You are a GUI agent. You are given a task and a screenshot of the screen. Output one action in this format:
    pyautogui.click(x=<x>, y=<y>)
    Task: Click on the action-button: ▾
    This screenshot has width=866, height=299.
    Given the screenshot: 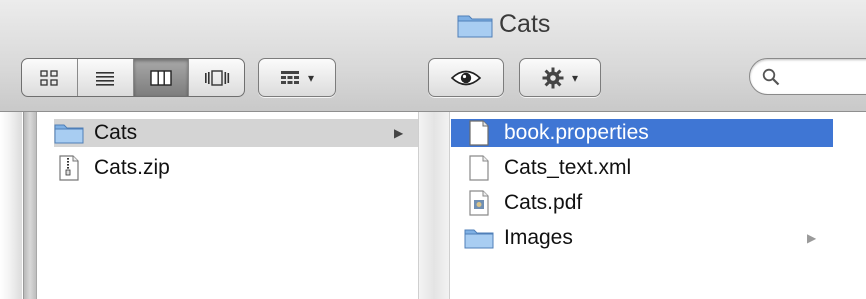 What is the action you would take?
    pyautogui.click(x=560, y=77)
    